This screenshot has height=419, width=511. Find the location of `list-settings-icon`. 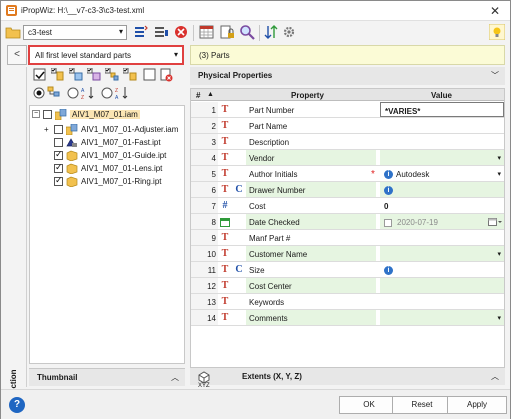

list-settings-icon is located at coordinates (161, 32).